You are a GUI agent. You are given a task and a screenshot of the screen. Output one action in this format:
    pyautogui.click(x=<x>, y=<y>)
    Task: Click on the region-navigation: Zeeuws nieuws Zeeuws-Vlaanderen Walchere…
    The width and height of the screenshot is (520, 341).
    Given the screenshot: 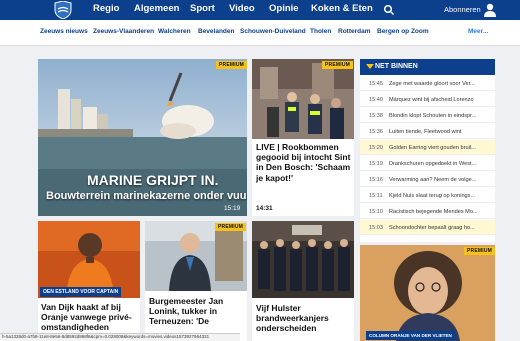 What is the action you would take?
    pyautogui.click(x=260, y=33)
    